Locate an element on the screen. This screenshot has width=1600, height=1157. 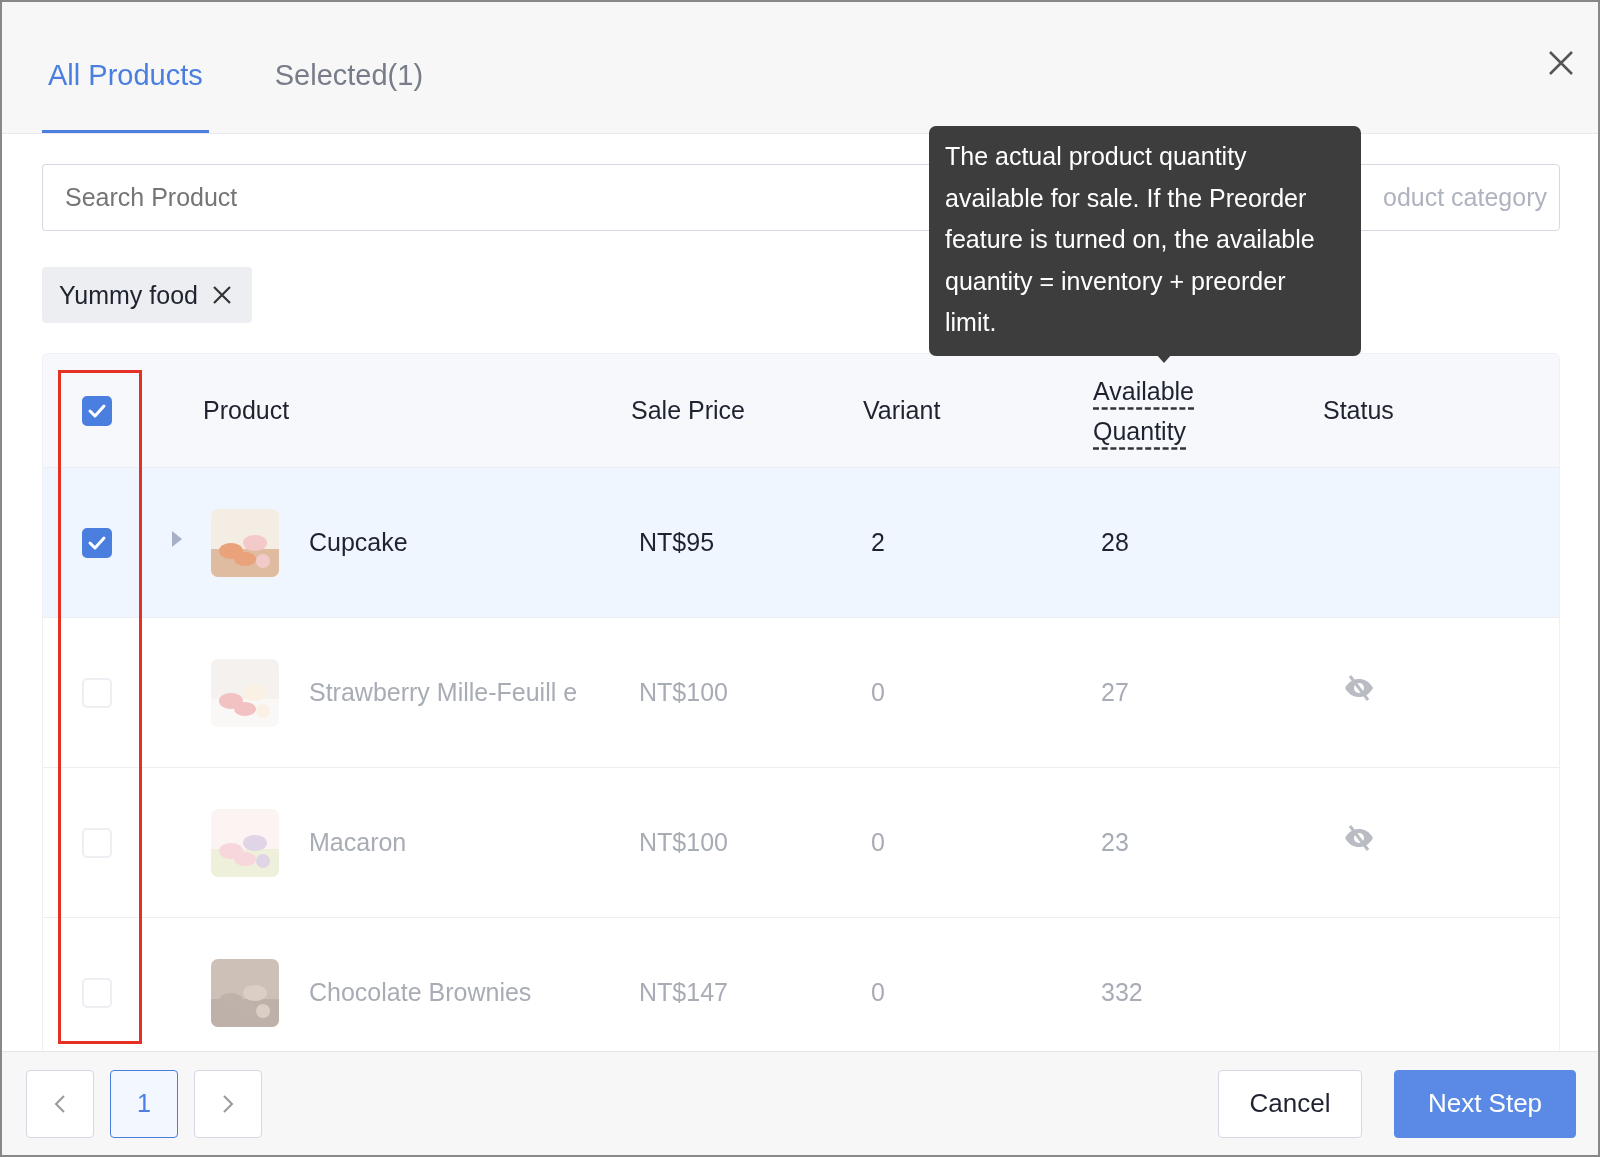
chevron-left-icon is located at coordinates (60, 1103).